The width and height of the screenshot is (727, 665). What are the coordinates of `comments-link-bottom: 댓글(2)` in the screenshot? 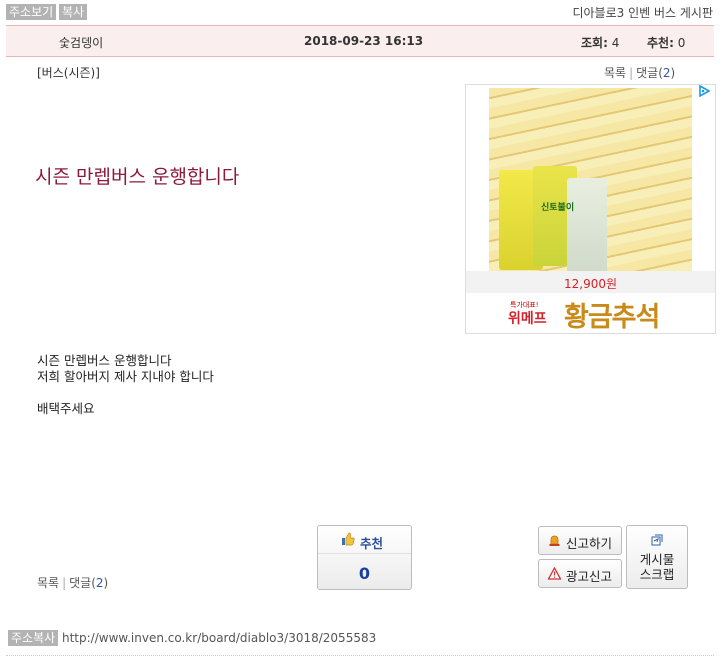 It's located at (88, 583).